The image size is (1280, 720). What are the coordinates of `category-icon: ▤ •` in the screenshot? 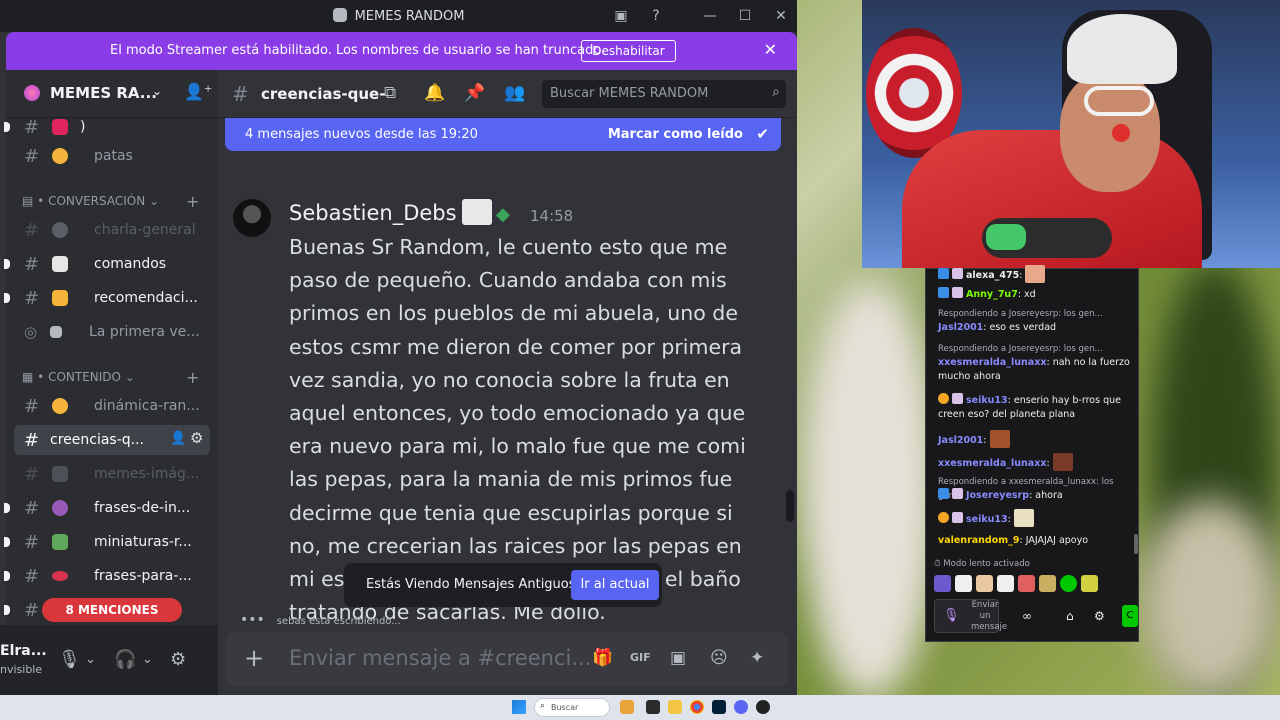 It's located at (33, 201).